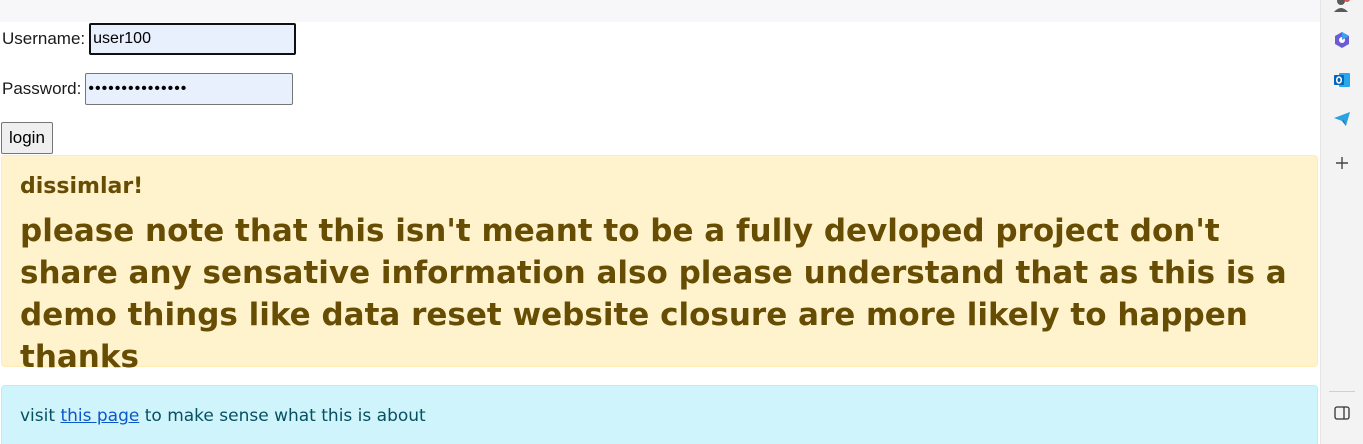  I want to click on password-label: Password:, so click(42, 88).